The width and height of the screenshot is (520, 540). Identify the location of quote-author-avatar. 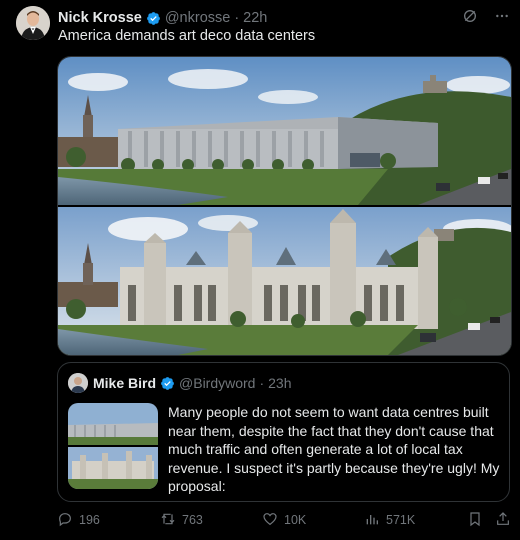
(78, 383).